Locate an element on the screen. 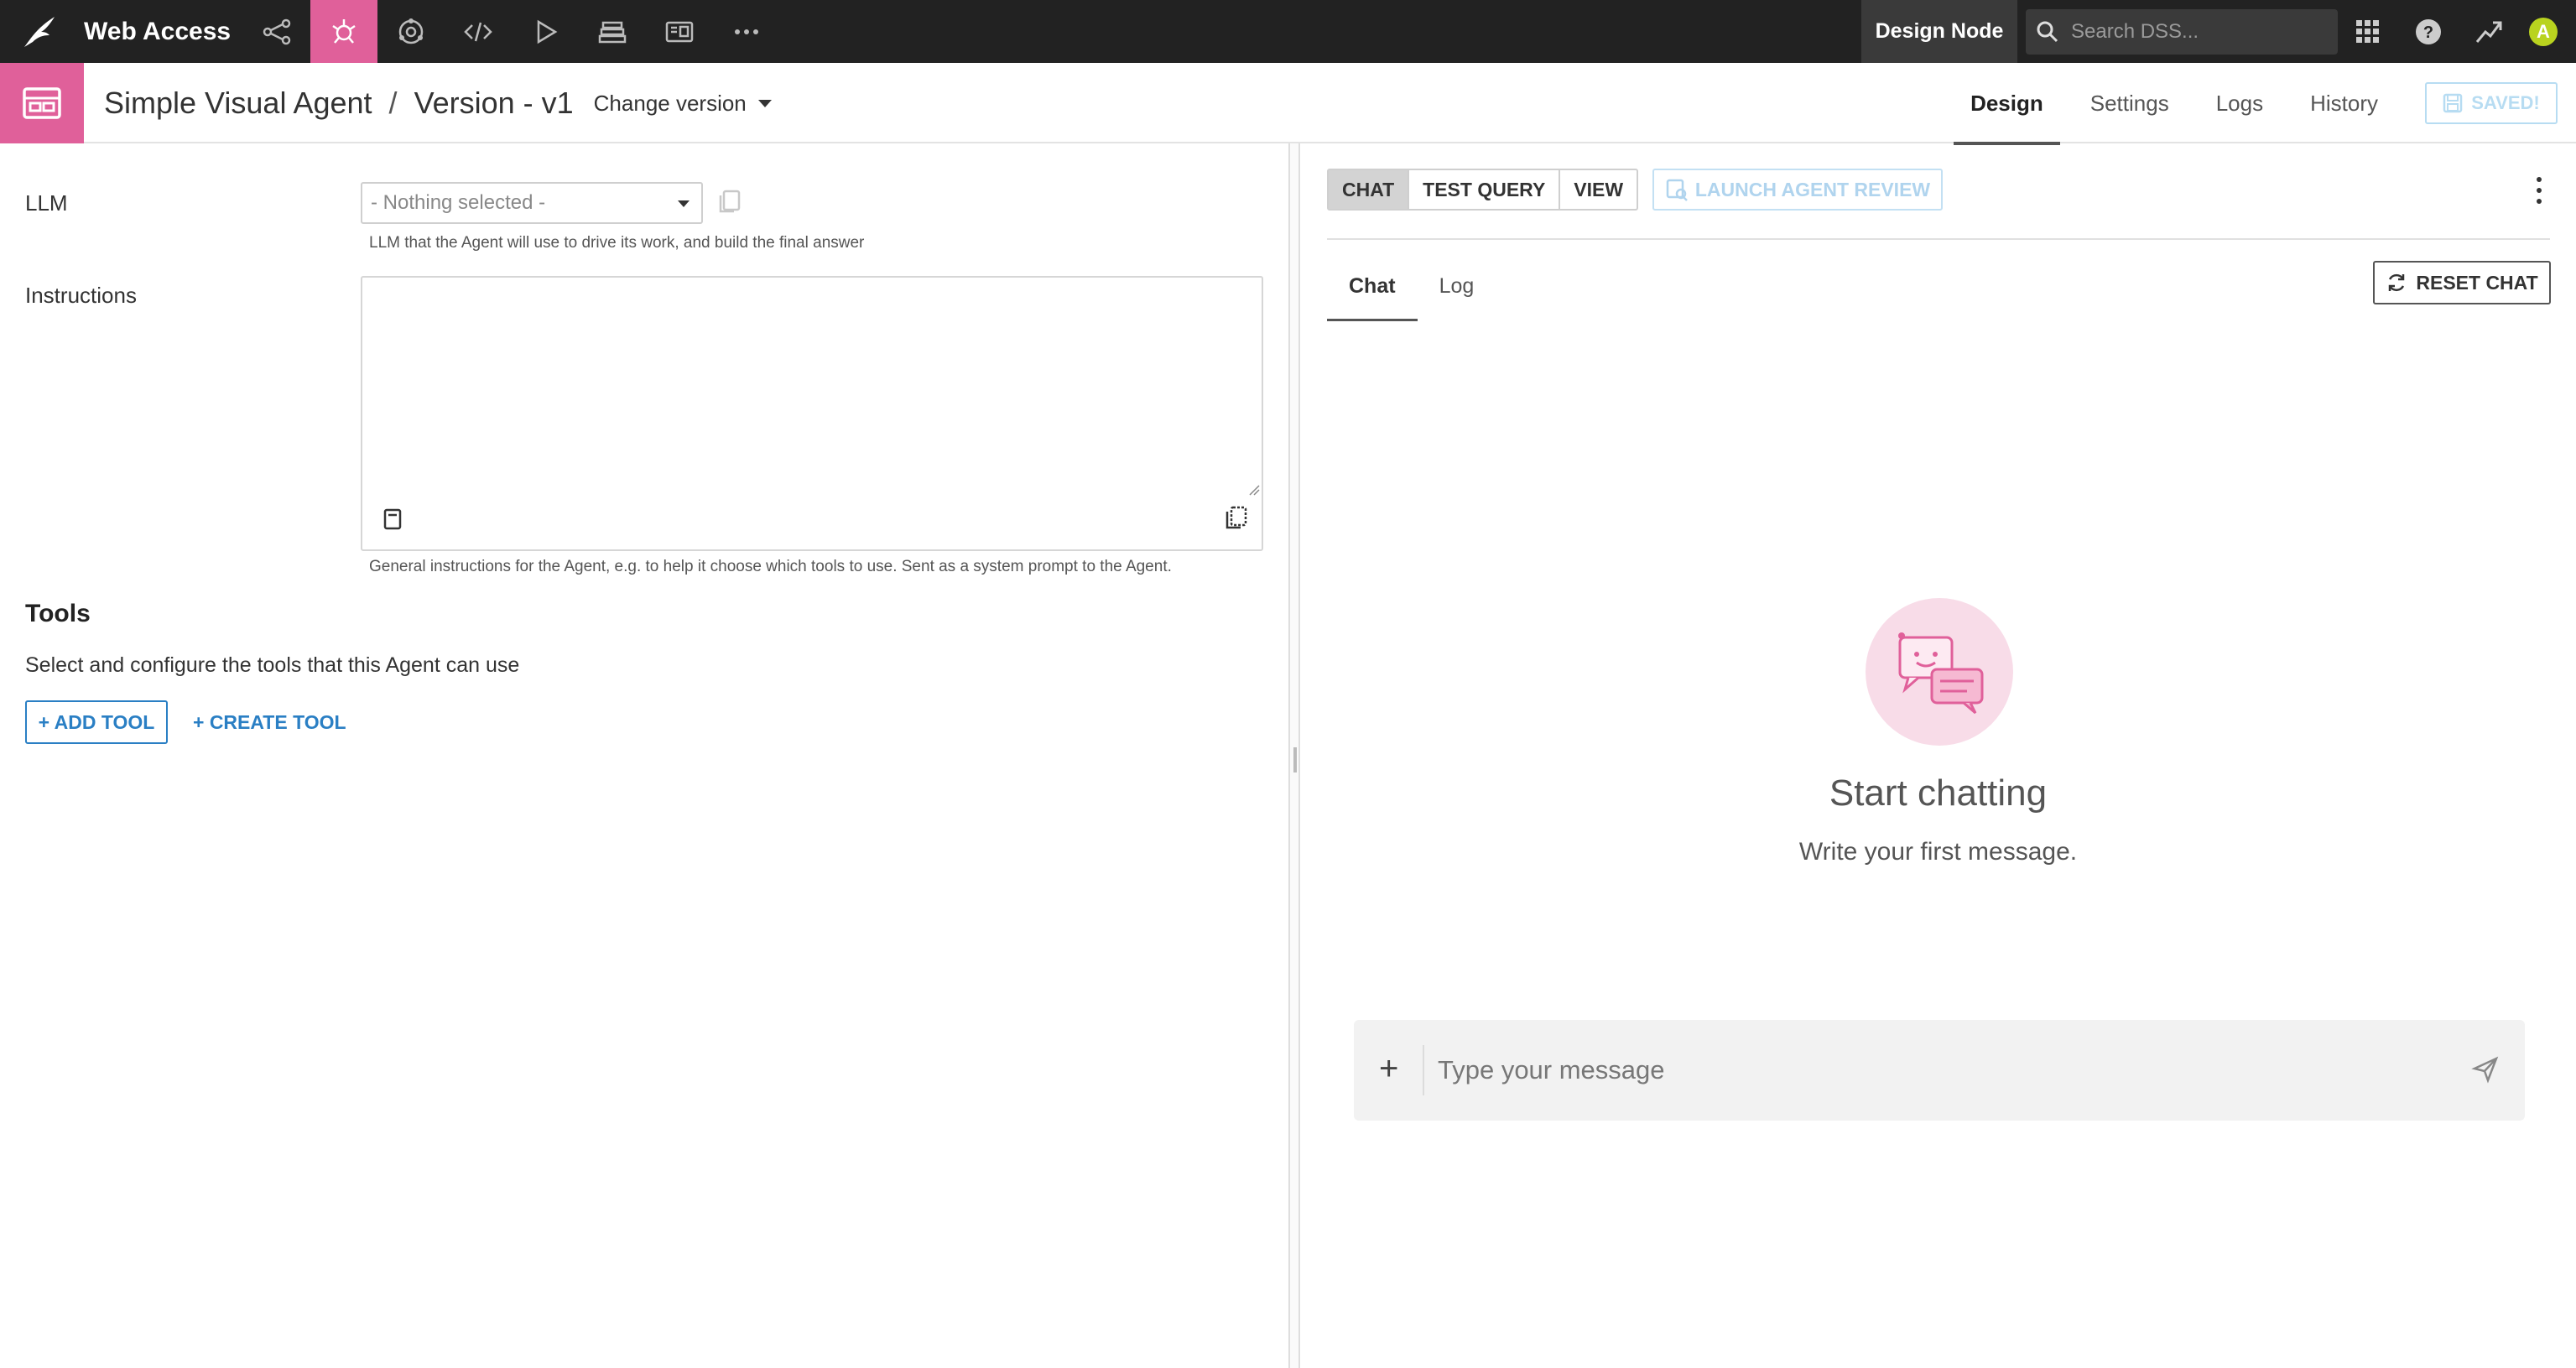  llm-select: - Nothing selected - is located at coordinates (532, 203).